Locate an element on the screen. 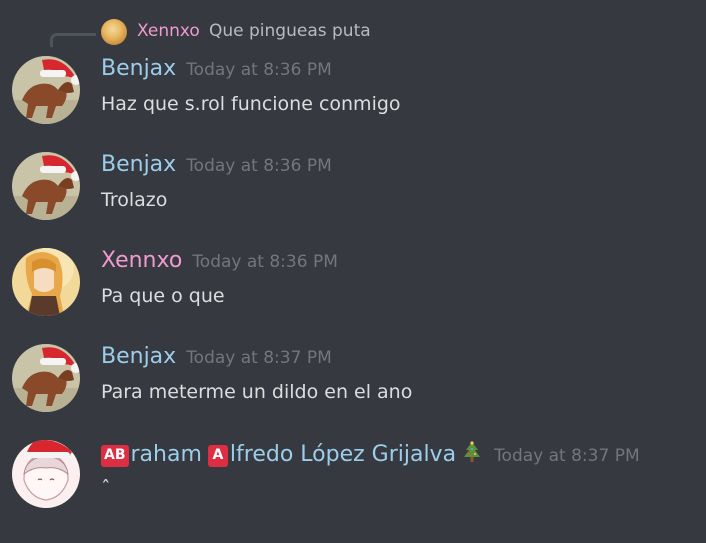  author-name: AB raham Alfredo López Grijalva is located at coordinates (292, 453).